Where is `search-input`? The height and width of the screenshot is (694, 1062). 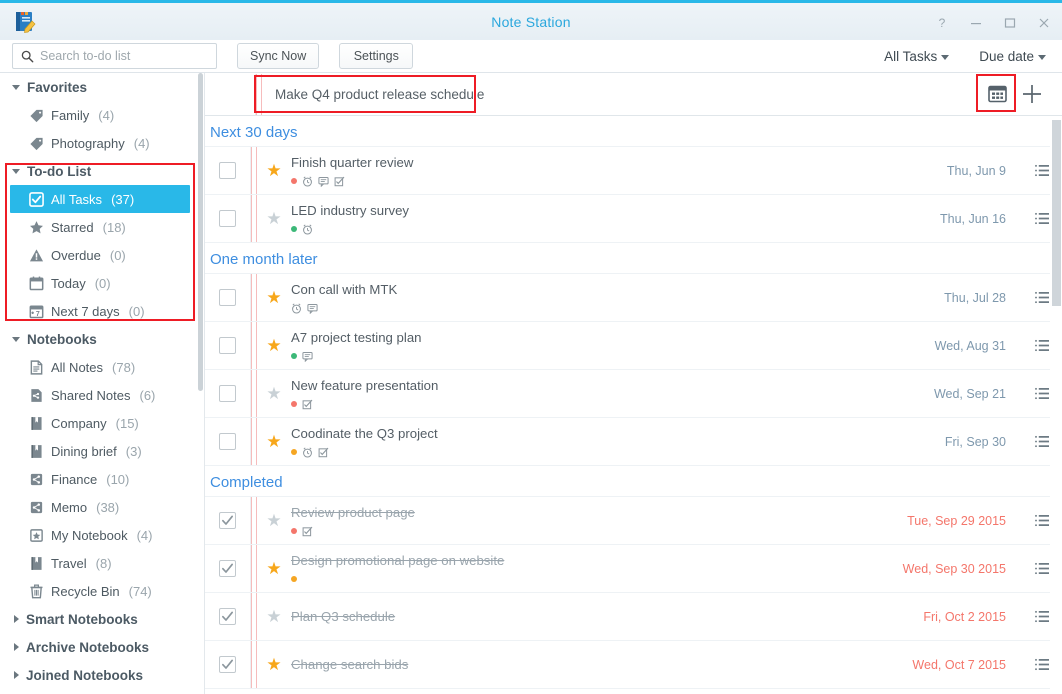
search-input is located at coordinates (120, 56).